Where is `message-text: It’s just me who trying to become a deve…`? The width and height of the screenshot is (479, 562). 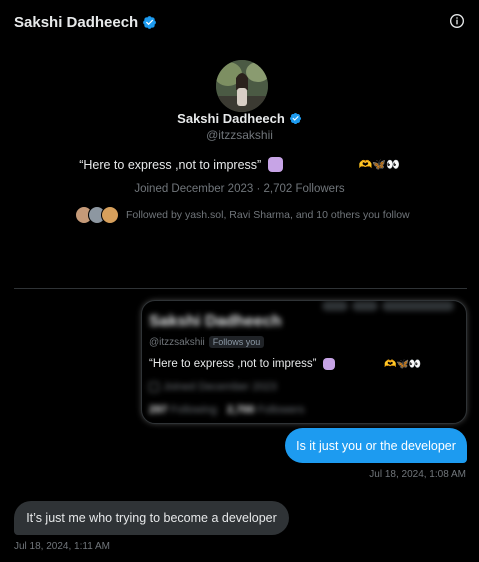 message-text: It’s just me who trying to become a deve… is located at coordinates (151, 518).